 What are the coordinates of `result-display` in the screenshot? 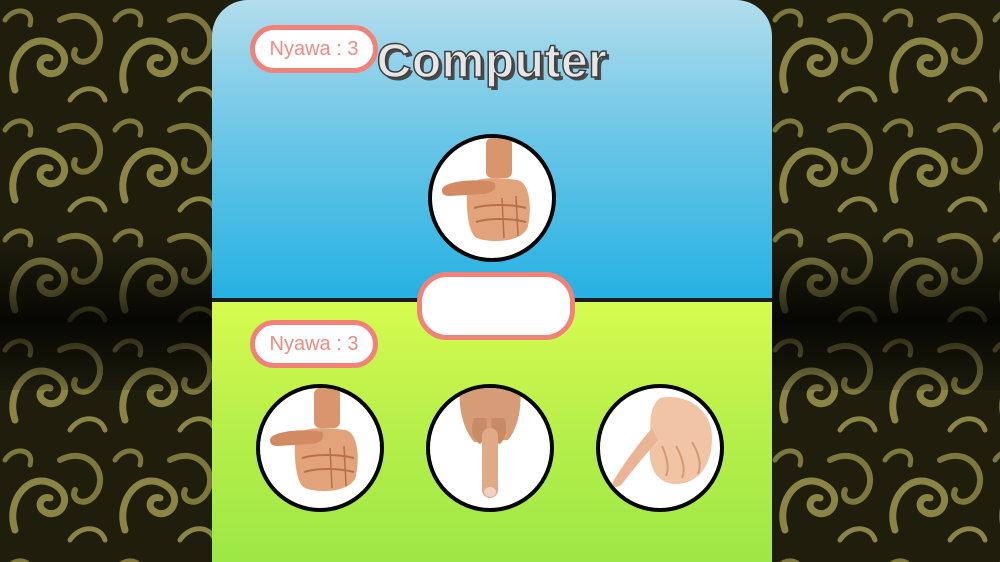 It's located at (496, 306).